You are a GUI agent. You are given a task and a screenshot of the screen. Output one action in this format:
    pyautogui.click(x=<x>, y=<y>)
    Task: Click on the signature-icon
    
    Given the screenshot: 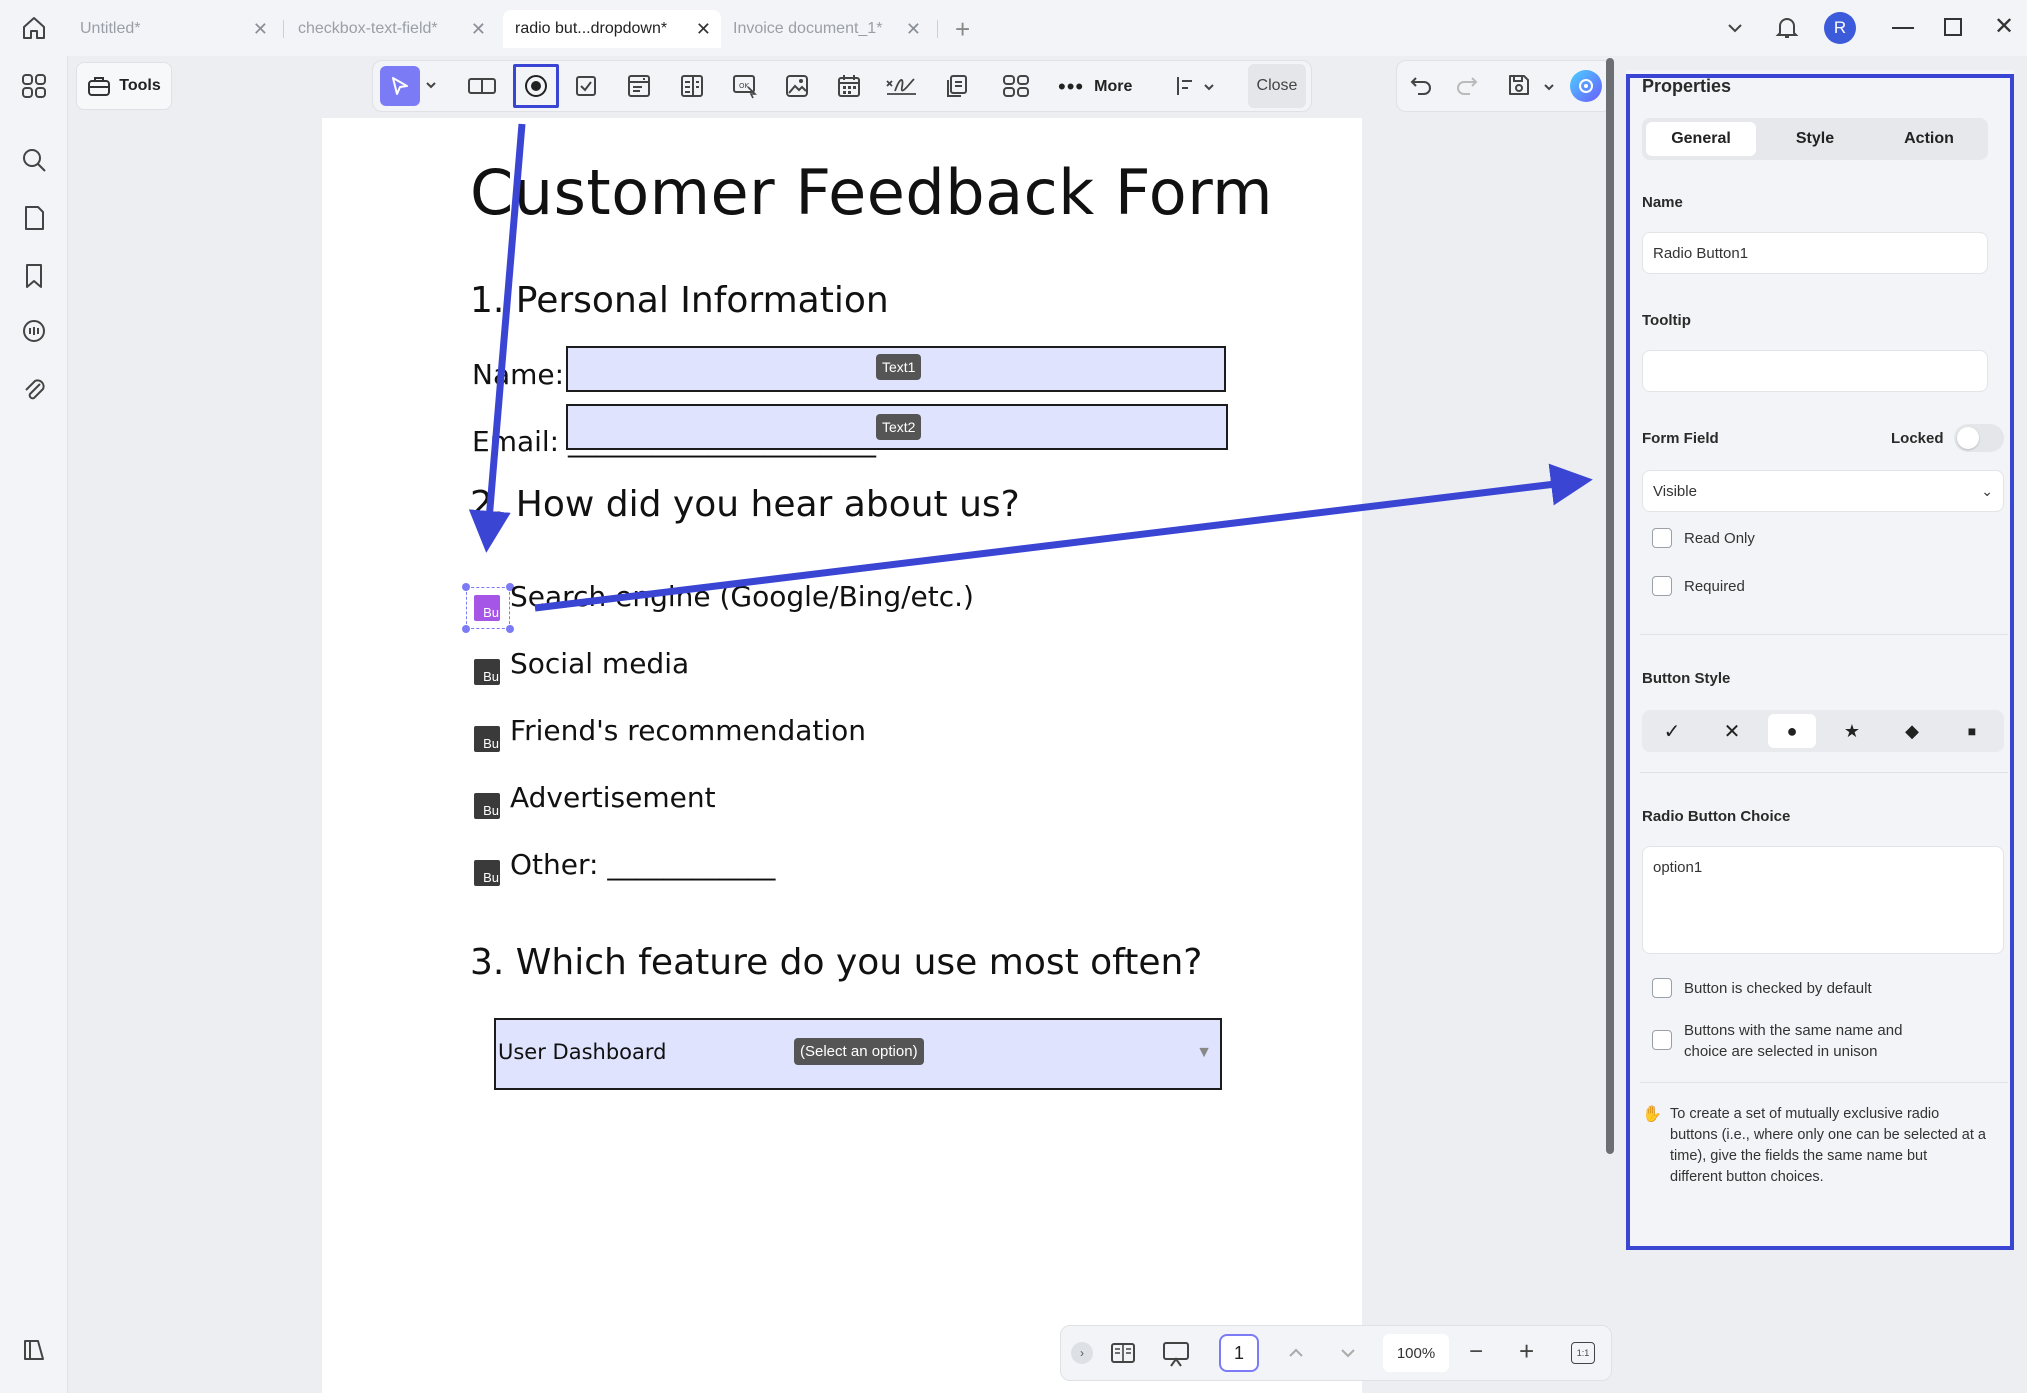 What is the action you would take?
    pyautogui.click(x=901, y=86)
    